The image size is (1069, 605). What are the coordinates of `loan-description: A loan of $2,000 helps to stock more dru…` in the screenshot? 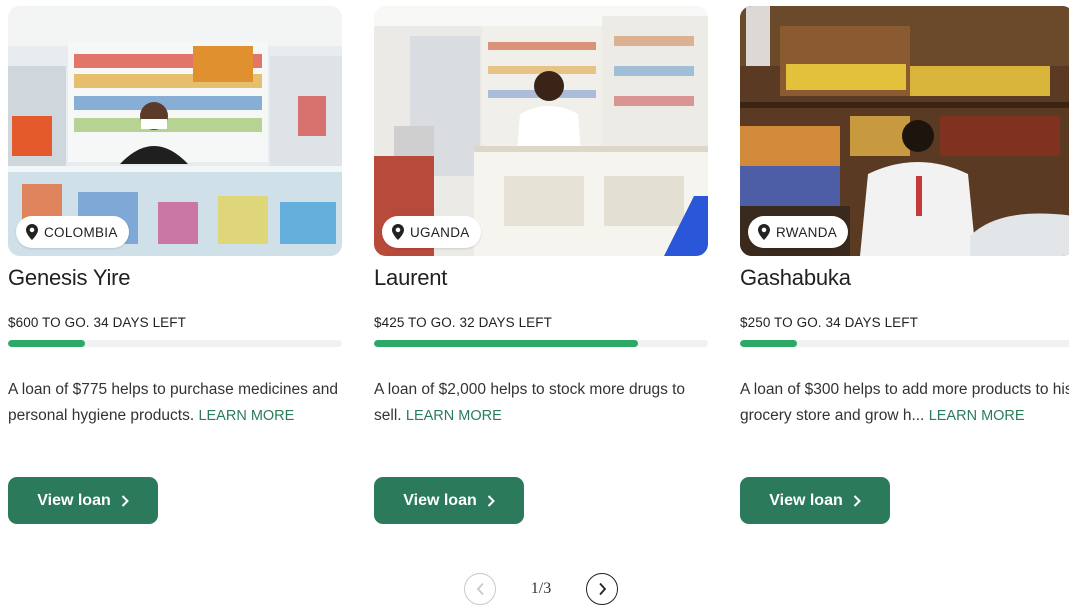 It's located at (541, 403).